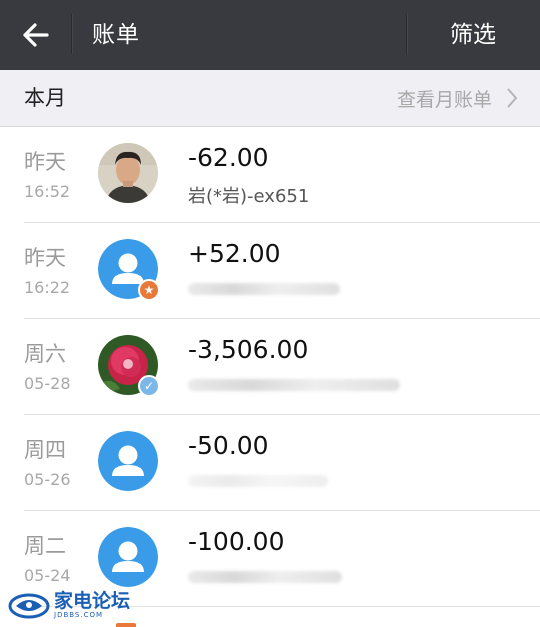  What do you see at coordinates (236, 541) in the screenshot?
I see `transaction-amount: -100.00` at bounding box center [236, 541].